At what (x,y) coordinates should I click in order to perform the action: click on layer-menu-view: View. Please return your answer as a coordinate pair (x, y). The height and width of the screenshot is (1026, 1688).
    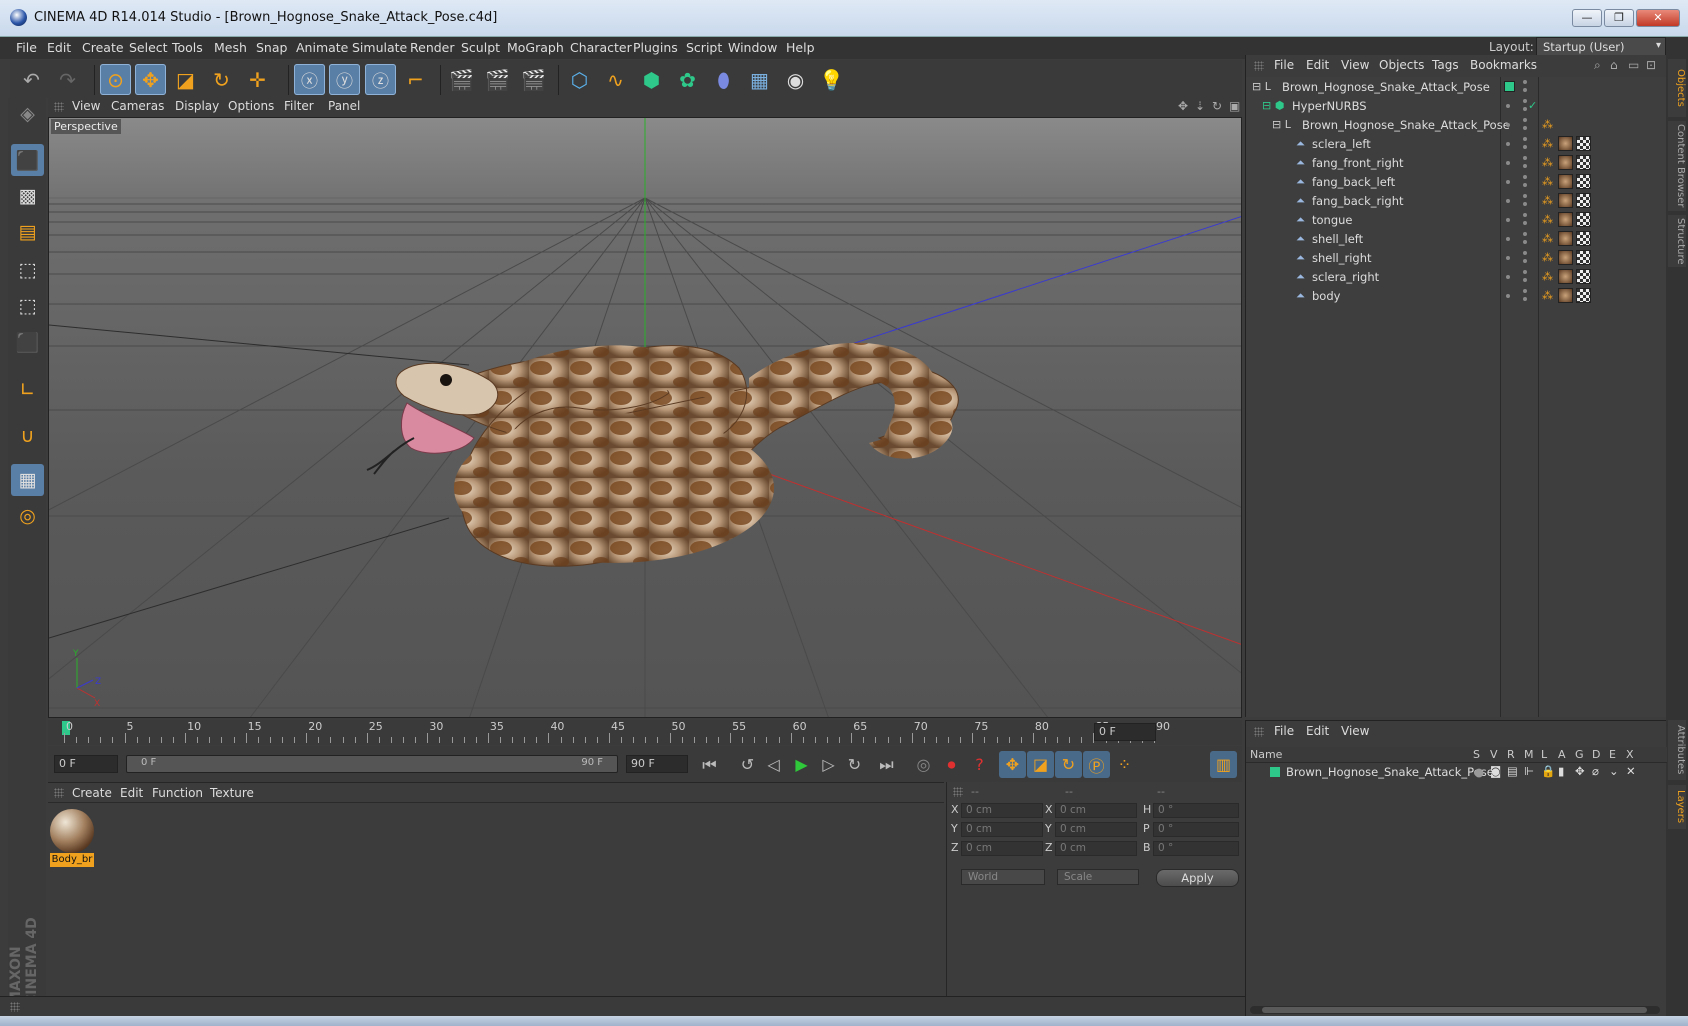
    Looking at the image, I should click on (1355, 731).